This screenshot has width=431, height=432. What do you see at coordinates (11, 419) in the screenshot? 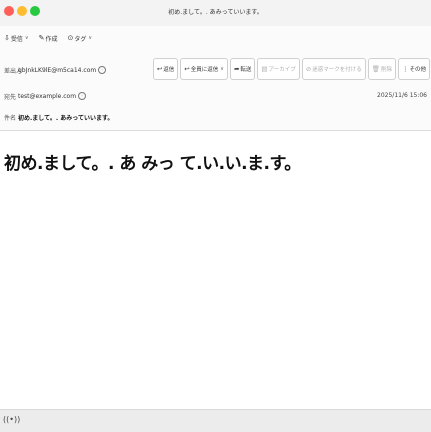
I see `wifi-icon: ((•))` at bounding box center [11, 419].